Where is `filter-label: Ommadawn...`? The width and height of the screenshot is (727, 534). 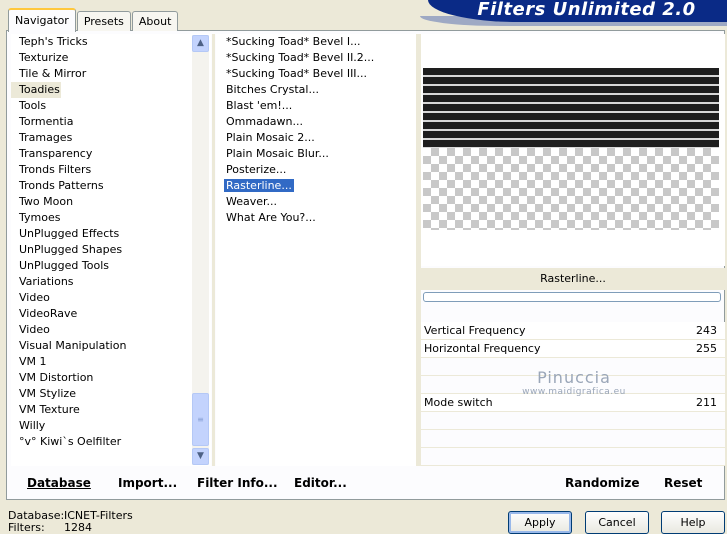
filter-label: Ommadawn... is located at coordinates (265, 121).